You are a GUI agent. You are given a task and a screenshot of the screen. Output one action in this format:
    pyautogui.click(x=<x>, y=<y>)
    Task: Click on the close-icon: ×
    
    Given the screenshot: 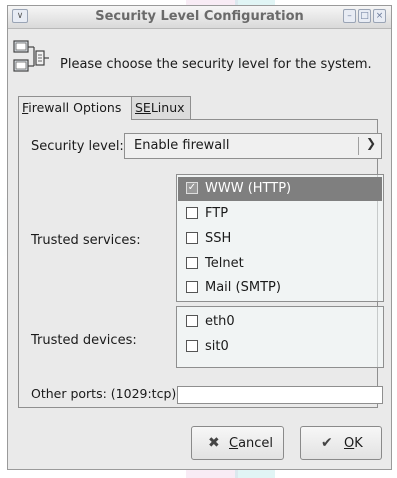 What is the action you would take?
    pyautogui.click(x=379, y=16)
    